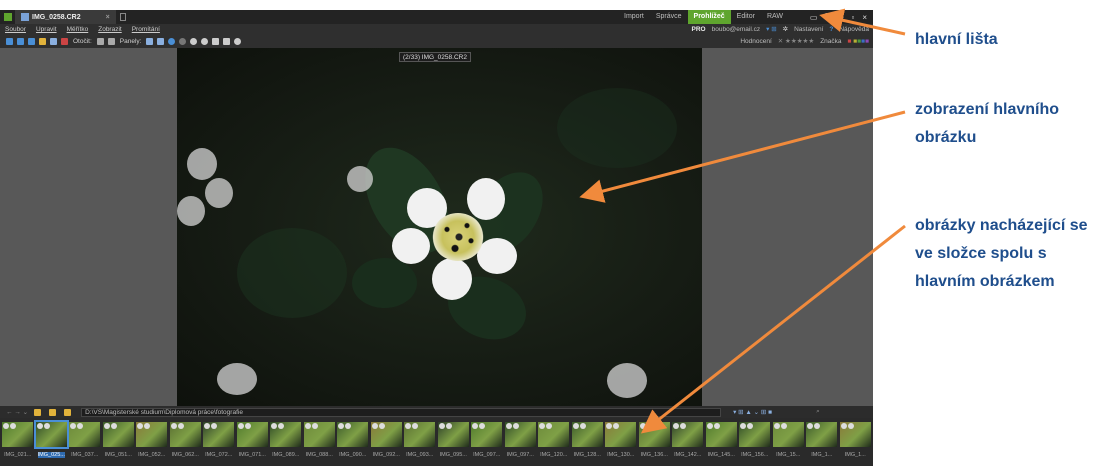 This screenshot has width=1108, height=468. What do you see at coordinates (17, 412) in the screenshot?
I see `nav-arrows-icon: ← → ⌄` at bounding box center [17, 412].